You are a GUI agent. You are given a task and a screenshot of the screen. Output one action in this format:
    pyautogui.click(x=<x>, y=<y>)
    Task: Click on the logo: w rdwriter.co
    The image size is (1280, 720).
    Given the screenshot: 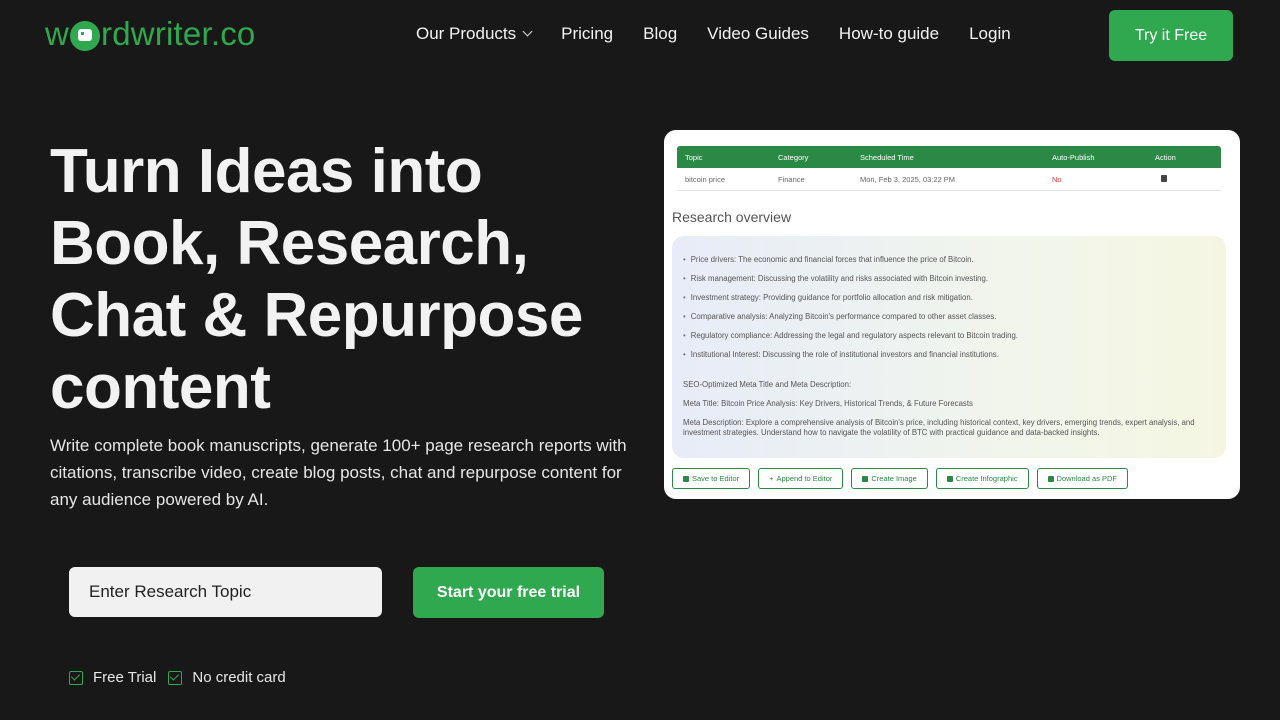 What is the action you would take?
    pyautogui.click(x=150, y=34)
    